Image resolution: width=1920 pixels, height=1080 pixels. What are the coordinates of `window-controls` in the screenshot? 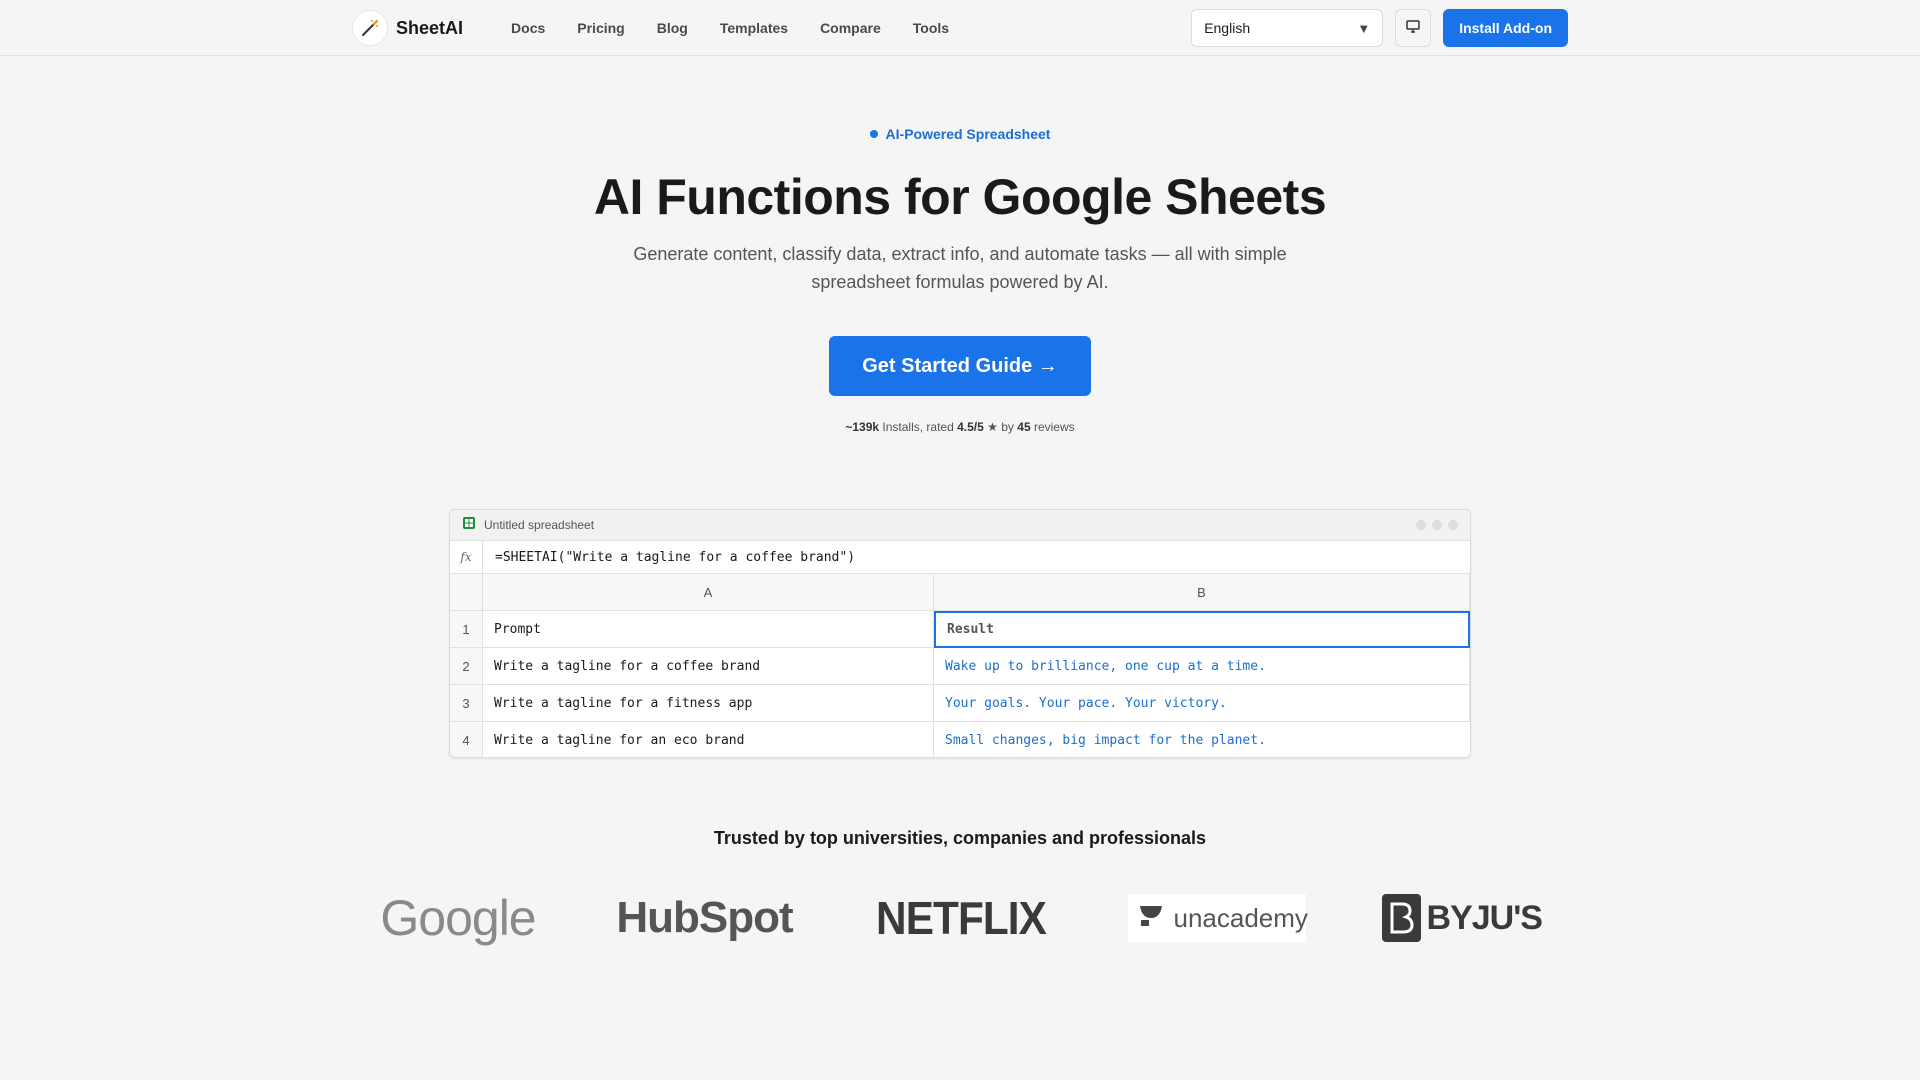 It's located at (1437, 525).